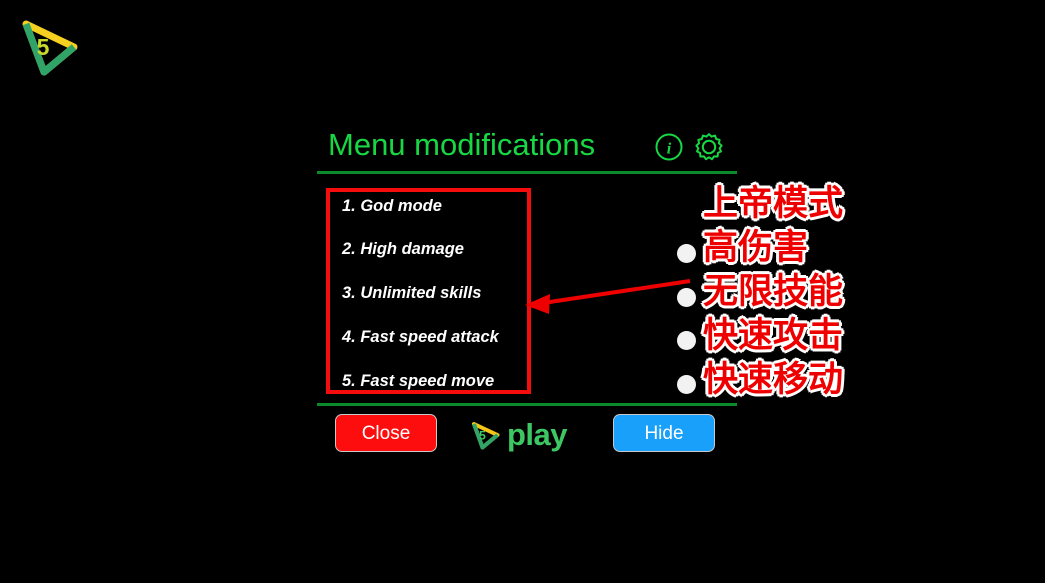 The height and width of the screenshot is (583, 1045). I want to click on menu-header: Menu modifications i, so click(527, 149).